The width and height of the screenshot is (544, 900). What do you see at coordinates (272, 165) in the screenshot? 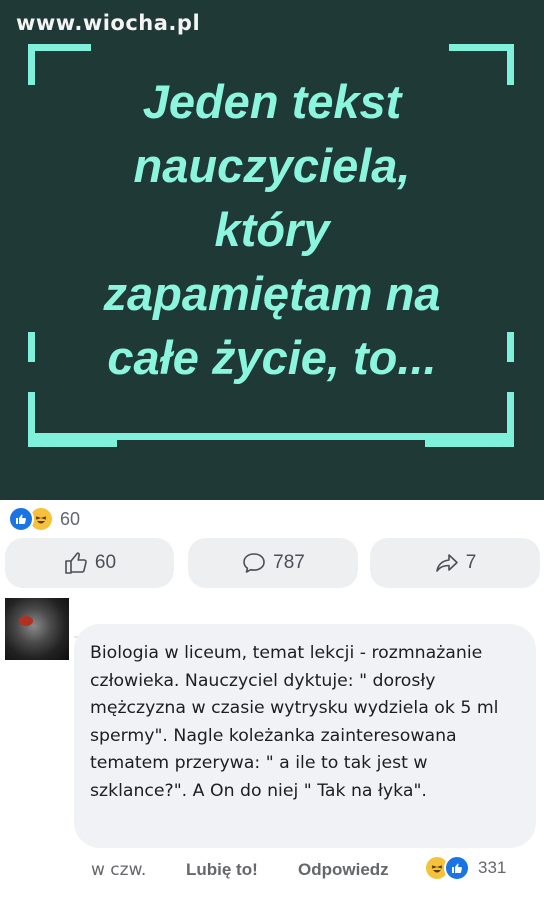
I see `hero-line: nauczyciela,` at bounding box center [272, 165].